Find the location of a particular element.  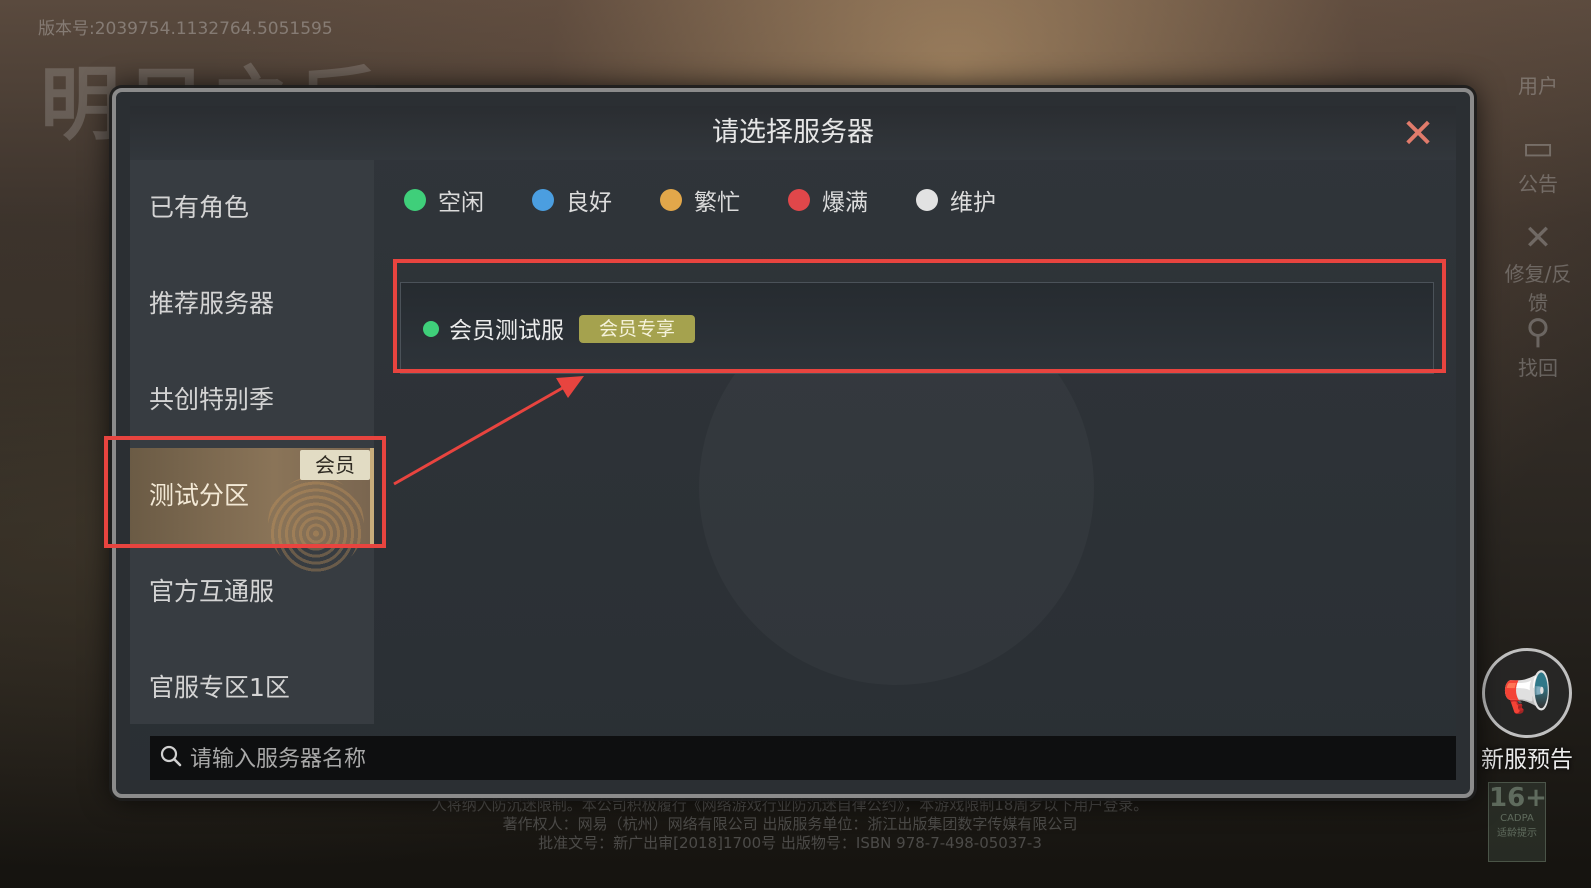

age-rating-number: 16+ is located at coordinates (1518, 798).